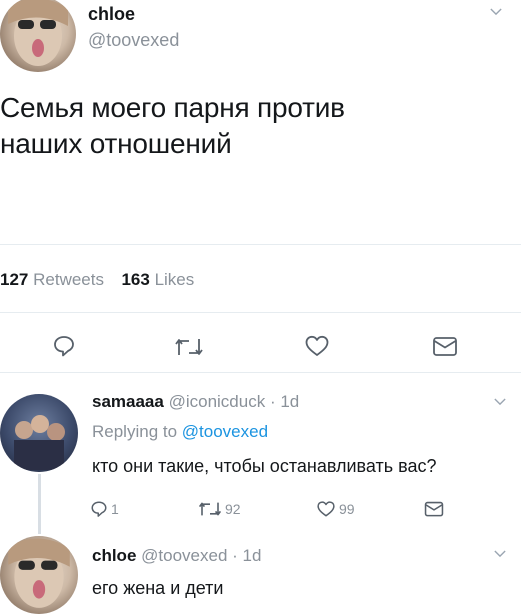  I want to click on reply-text: его жена и дети, so click(158, 588).